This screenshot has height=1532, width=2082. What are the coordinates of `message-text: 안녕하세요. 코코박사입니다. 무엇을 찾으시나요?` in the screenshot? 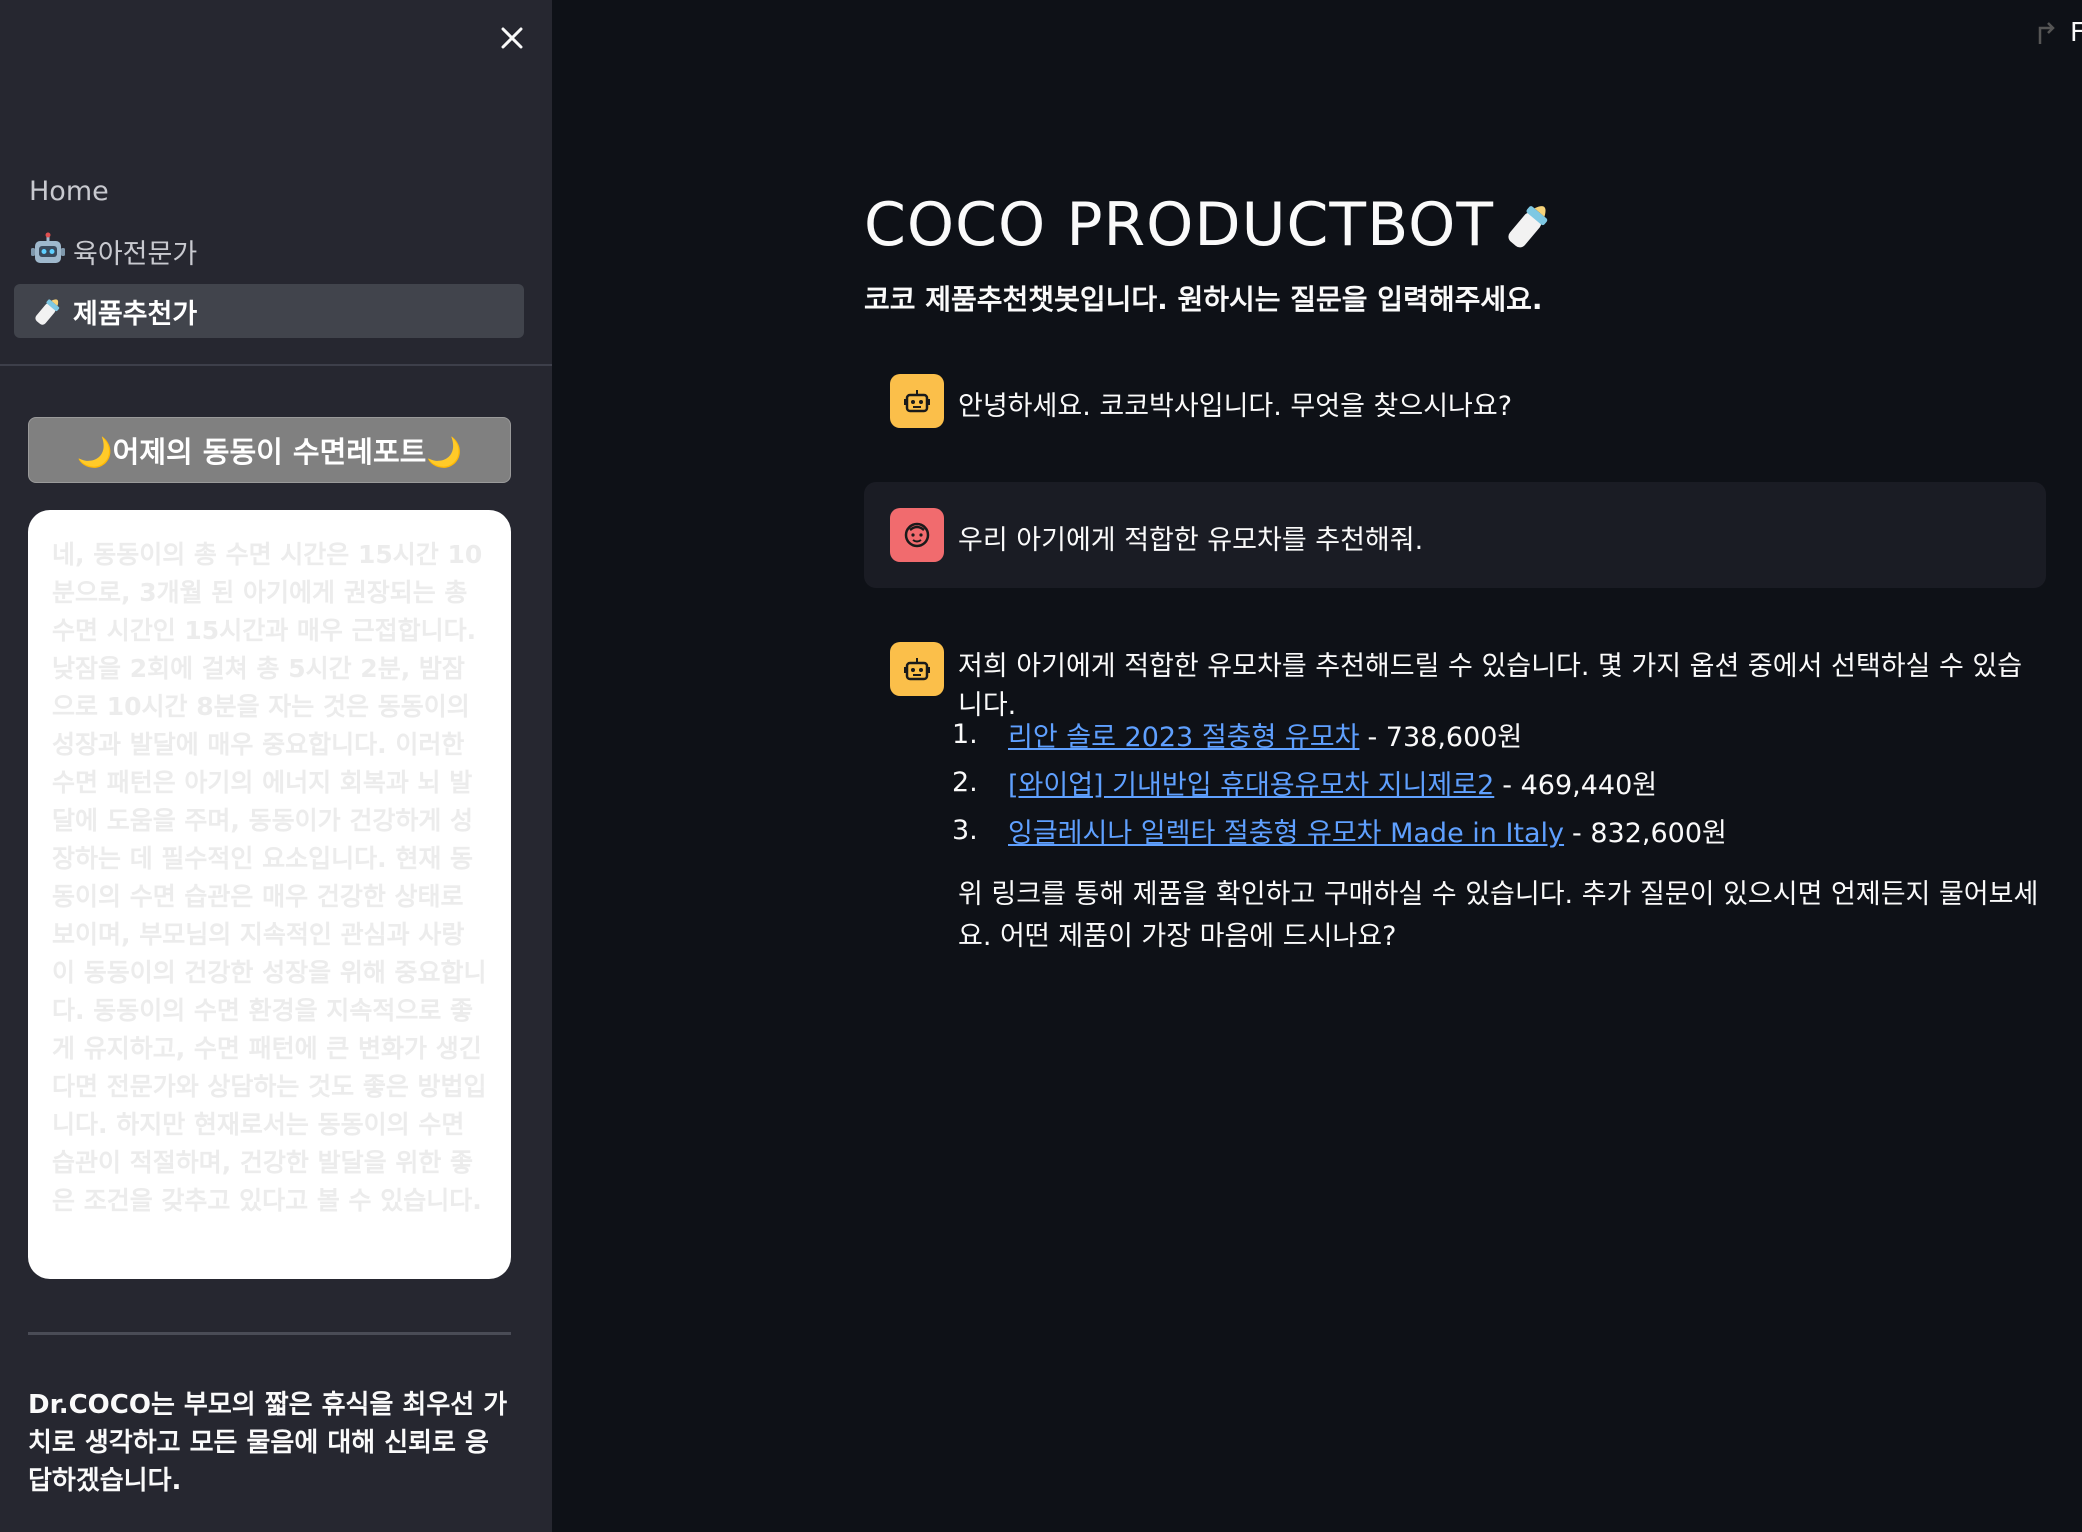 It's located at (1235, 406).